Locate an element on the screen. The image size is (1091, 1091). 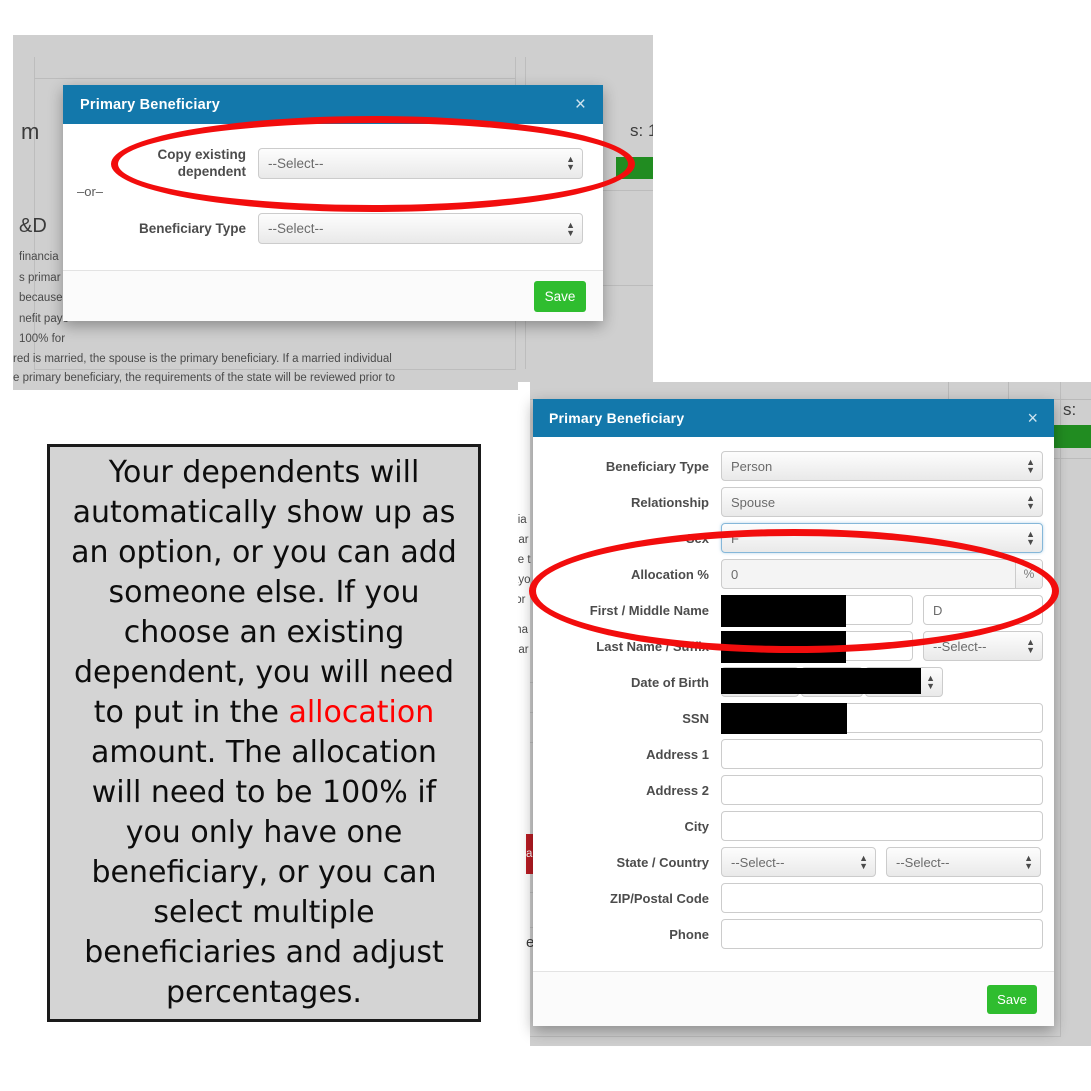
last-name-input is located at coordinates (817, 647).